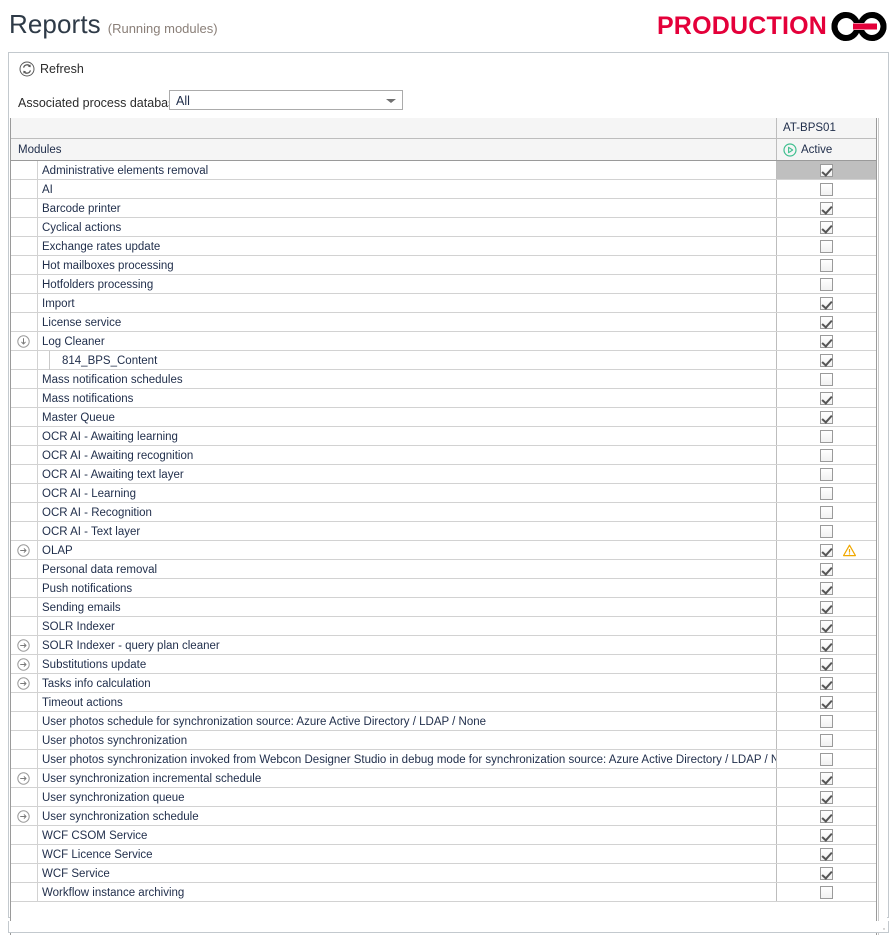 This screenshot has width=895, height=935. I want to click on table-row: Cyclical actions, so click(443, 227).